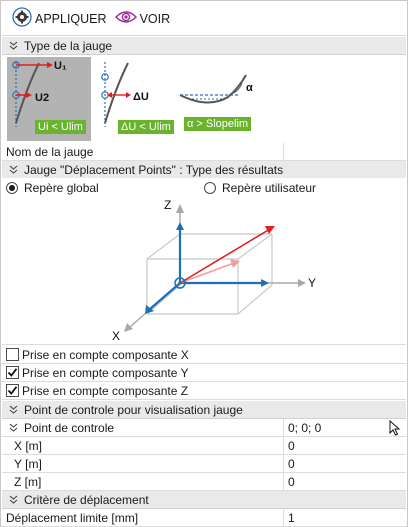  I want to click on gauge-name-row: Nom de la jauge, so click(204, 152).